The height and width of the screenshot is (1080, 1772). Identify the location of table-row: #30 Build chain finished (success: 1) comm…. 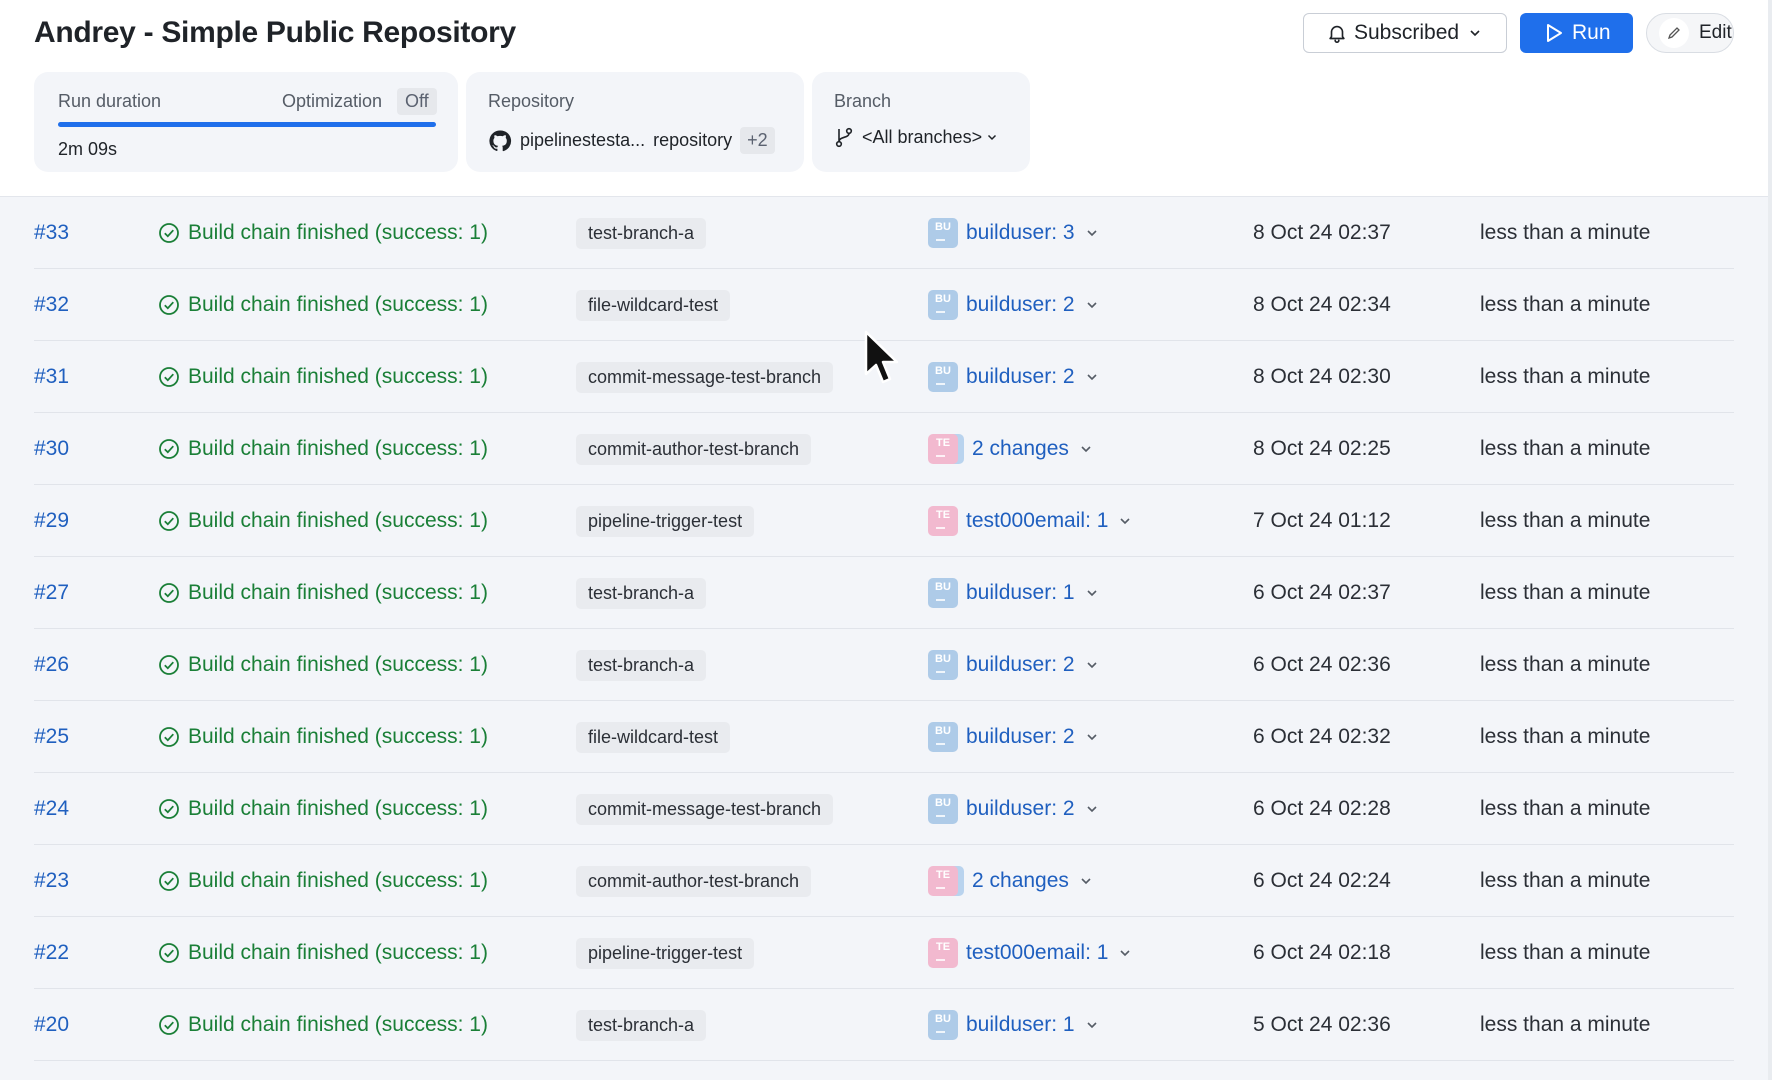
(886, 449).